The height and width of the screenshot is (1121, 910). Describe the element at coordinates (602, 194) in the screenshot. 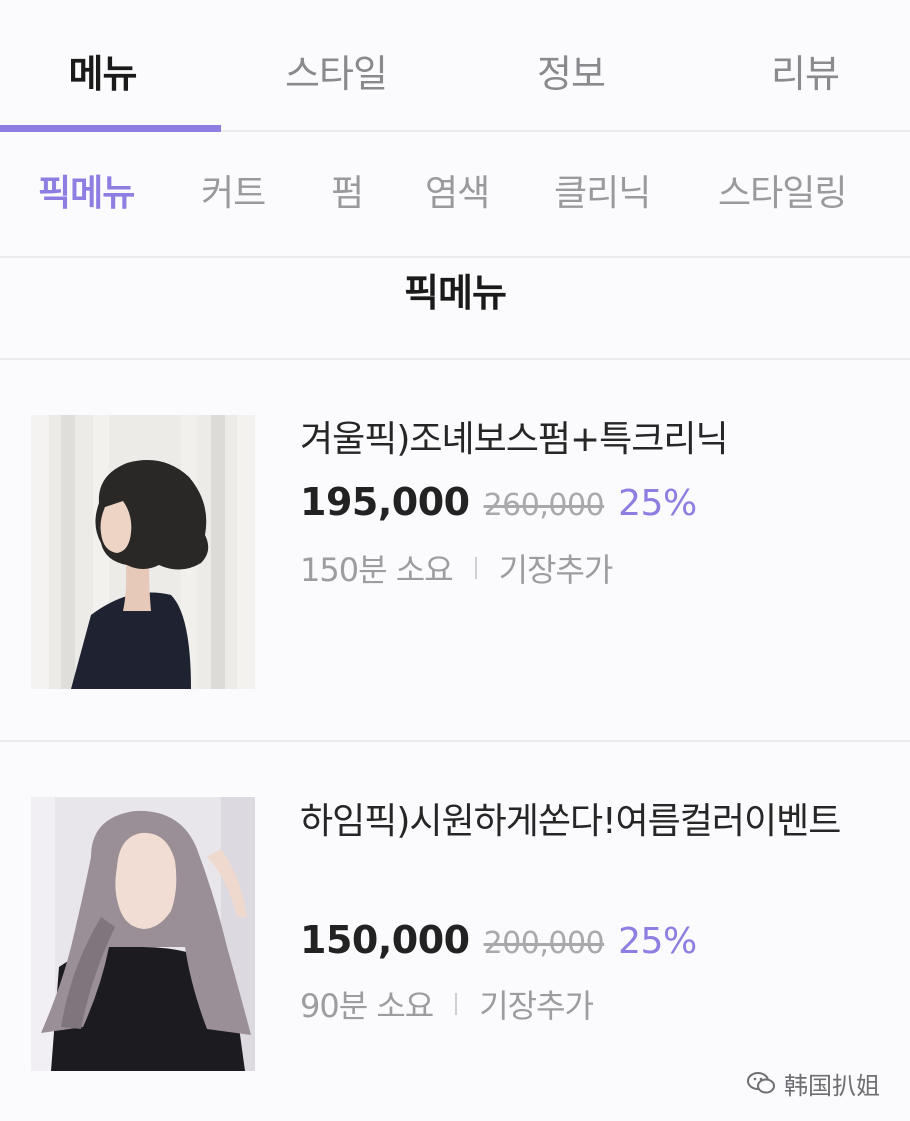

I see `category-tab-clinic: 클리닉` at that location.